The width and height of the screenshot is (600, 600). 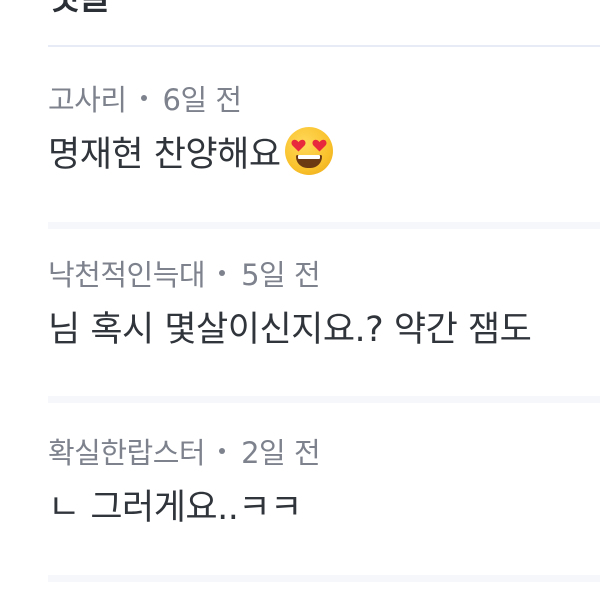 I want to click on comment-author: 확실한랍스터, so click(x=127, y=451).